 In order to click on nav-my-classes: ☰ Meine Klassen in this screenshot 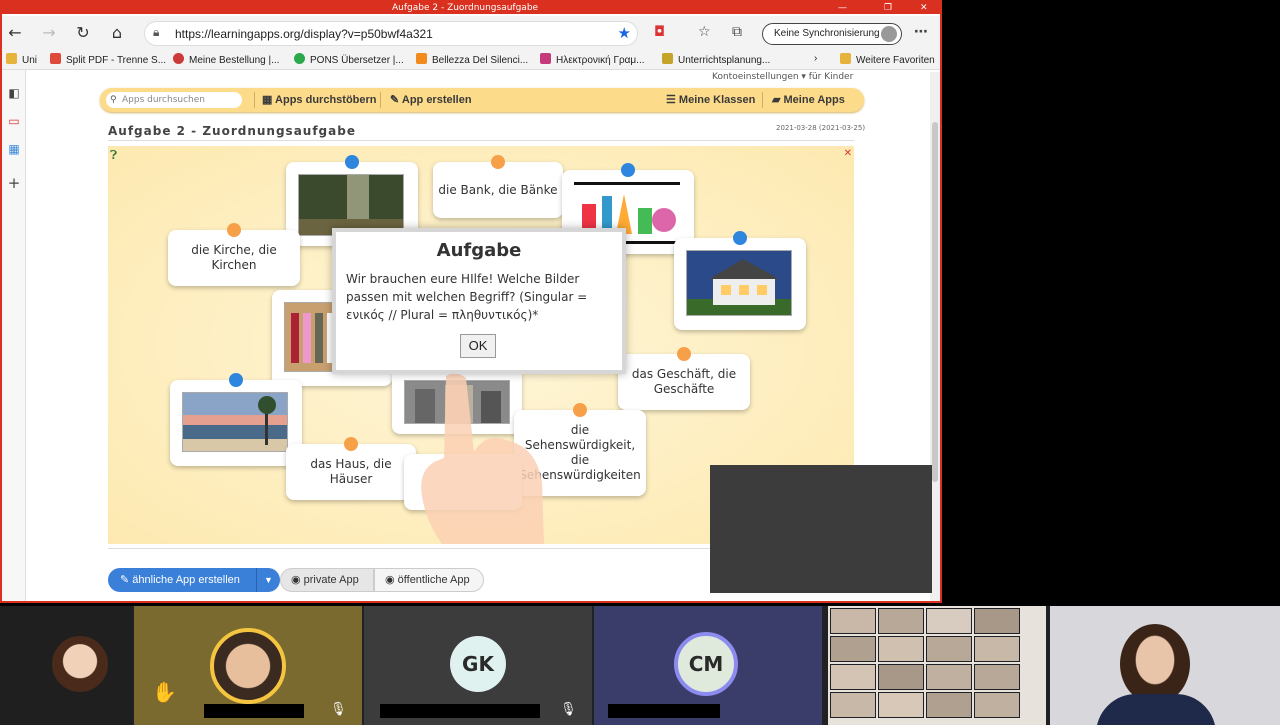, I will do `click(710, 99)`.